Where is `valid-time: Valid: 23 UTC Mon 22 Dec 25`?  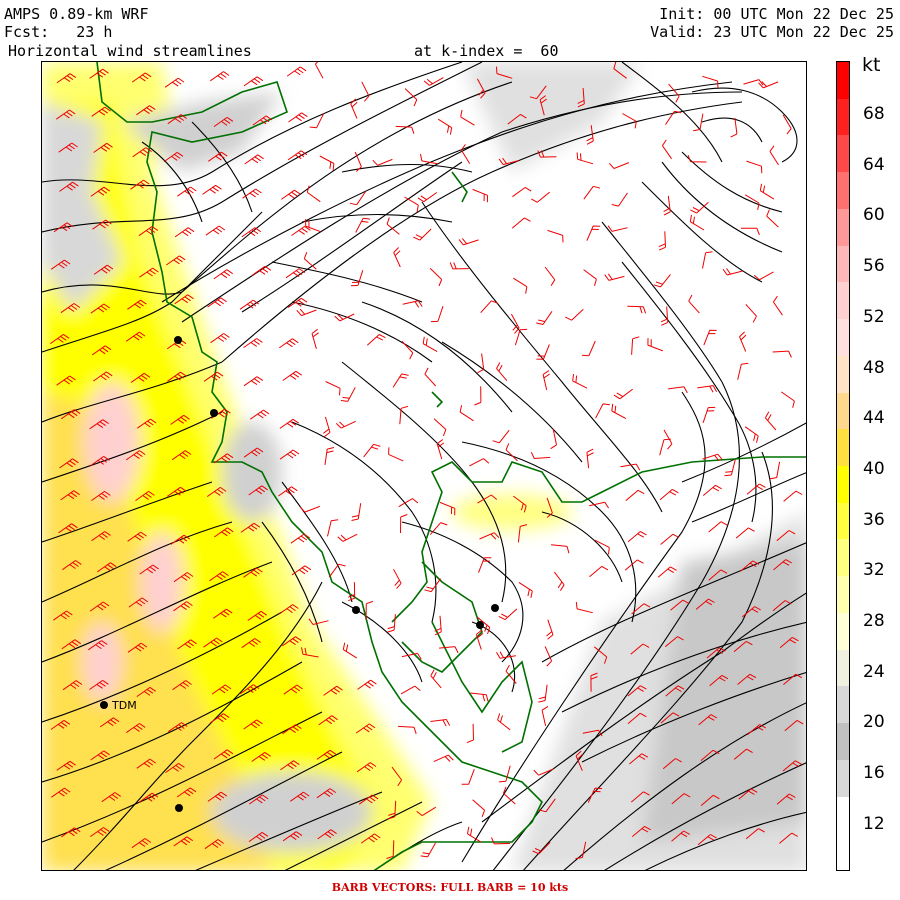
valid-time: Valid: 23 UTC Mon 22 Dec 25 is located at coordinates (772, 32).